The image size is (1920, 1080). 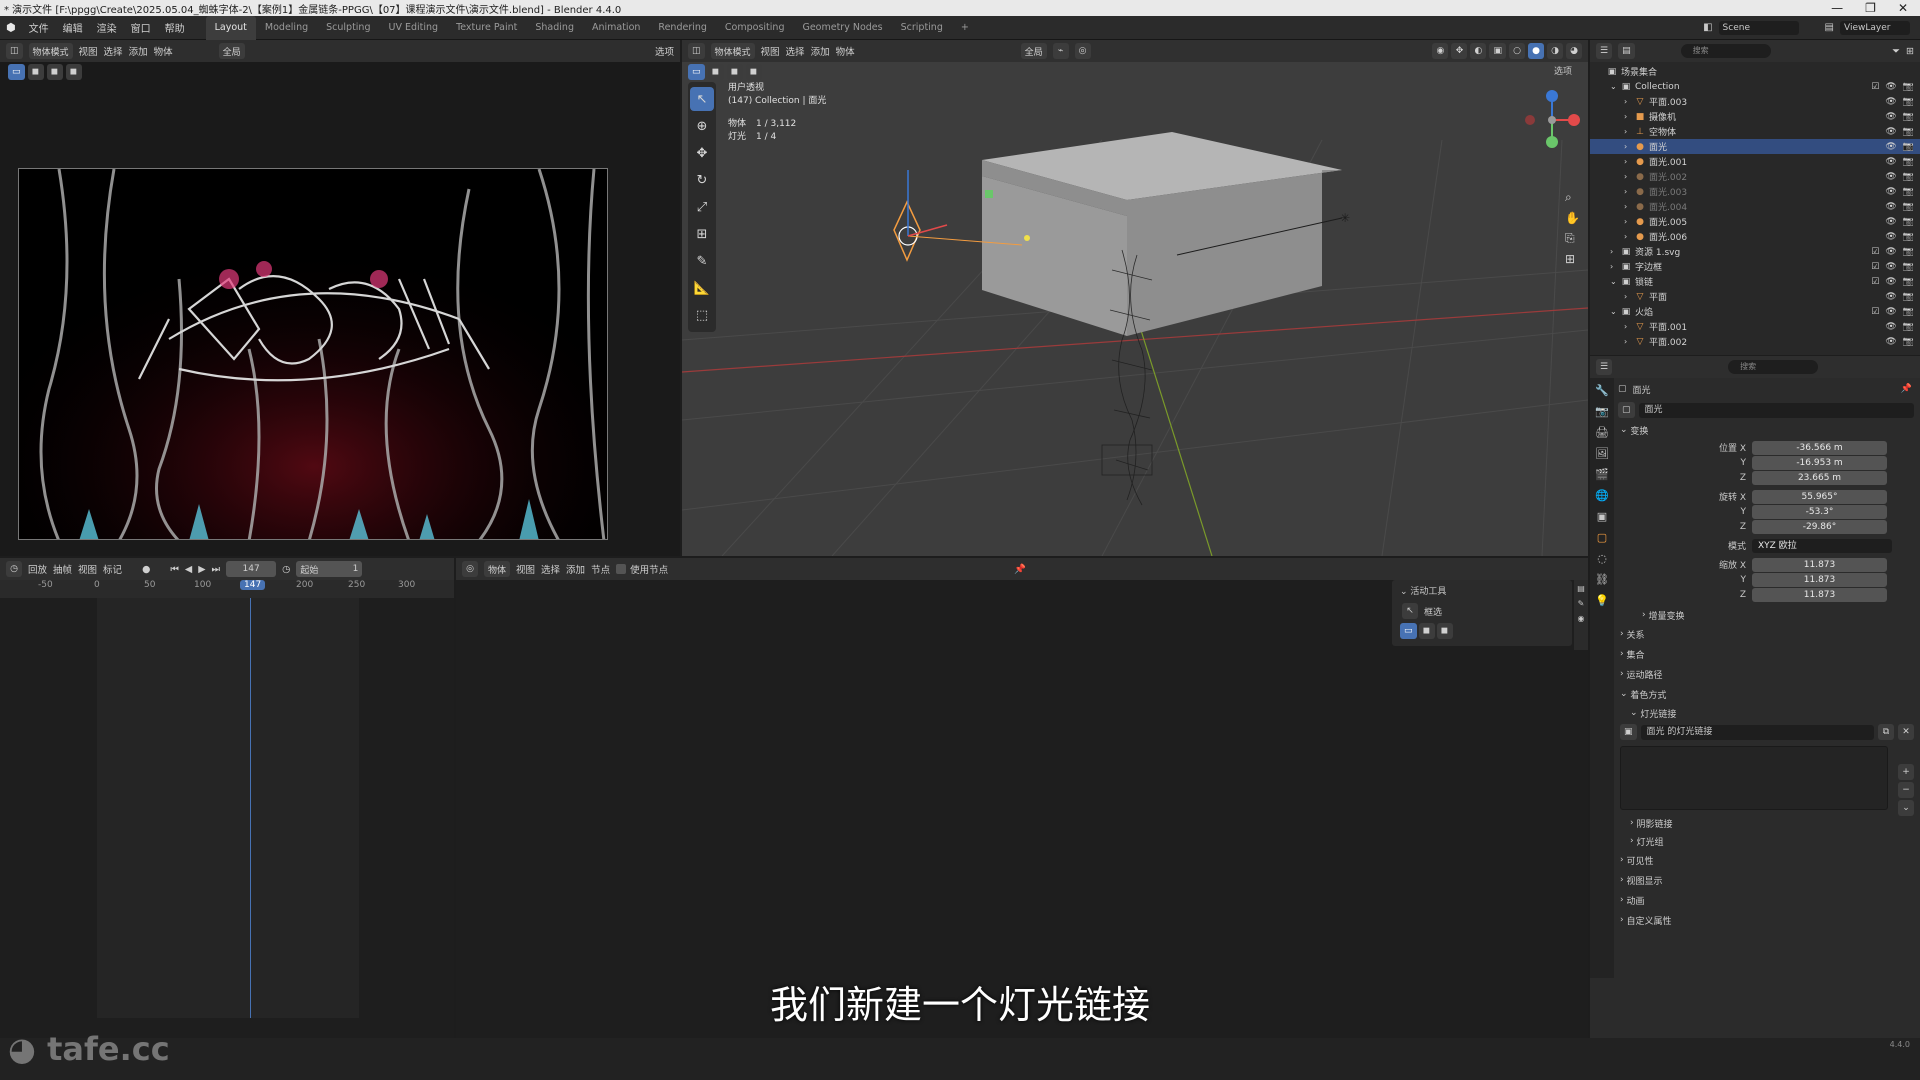 I want to click on scale-z-field: 11.873, so click(x=1819, y=594).